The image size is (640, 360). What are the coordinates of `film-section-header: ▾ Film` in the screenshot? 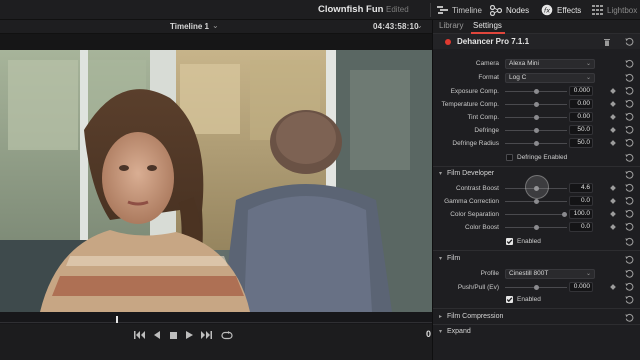 It's located at (449, 258).